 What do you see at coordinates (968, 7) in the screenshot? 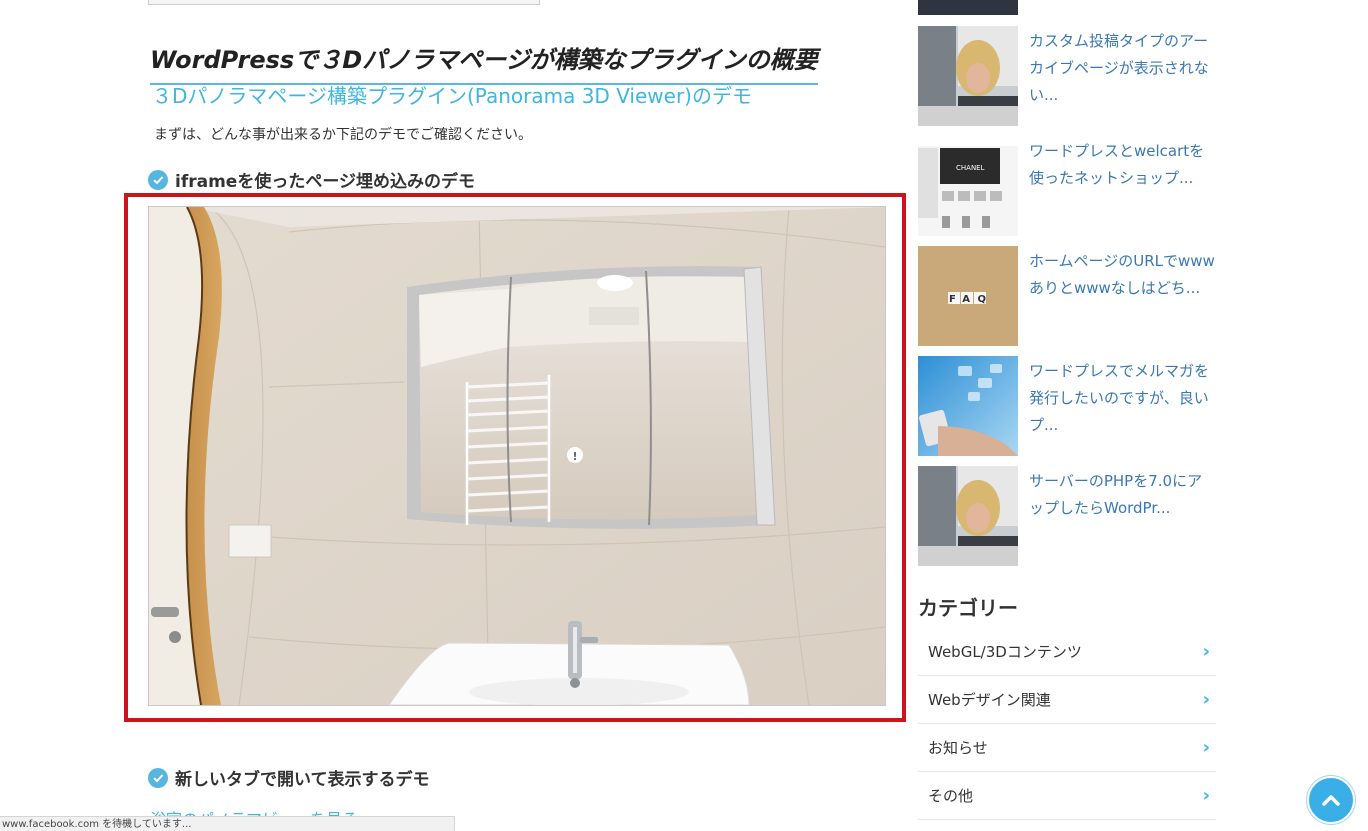
I see `sidebar-thumb-partial` at bounding box center [968, 7].